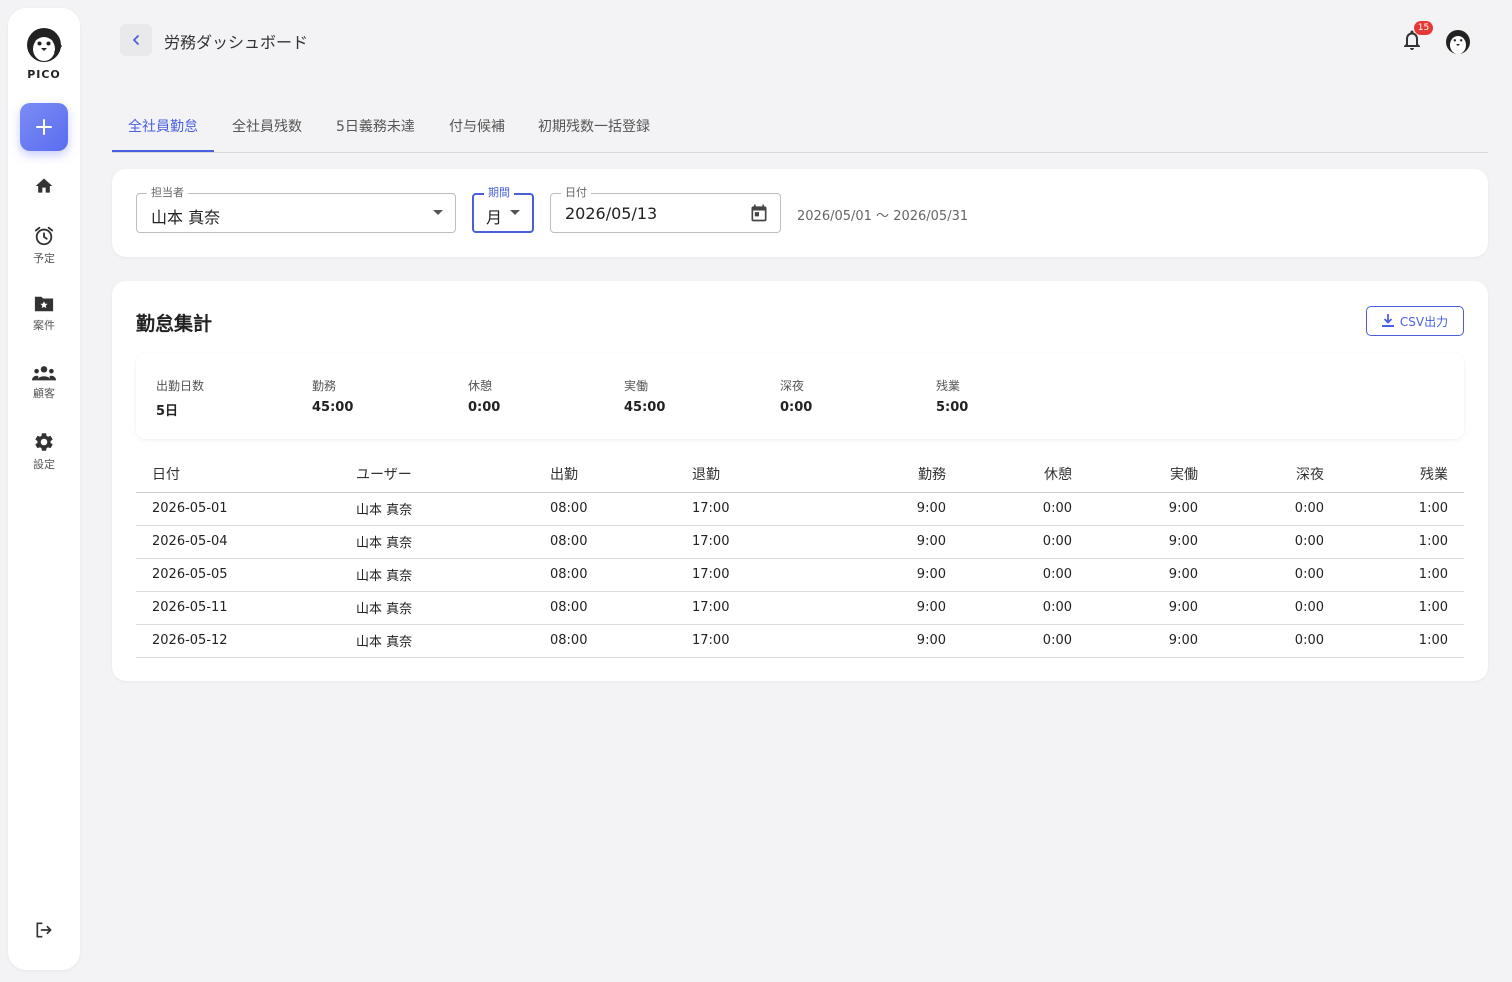 This screenshot has width=1512, height=982. I want to click on column-header: 休憩, so click(1009, 474).